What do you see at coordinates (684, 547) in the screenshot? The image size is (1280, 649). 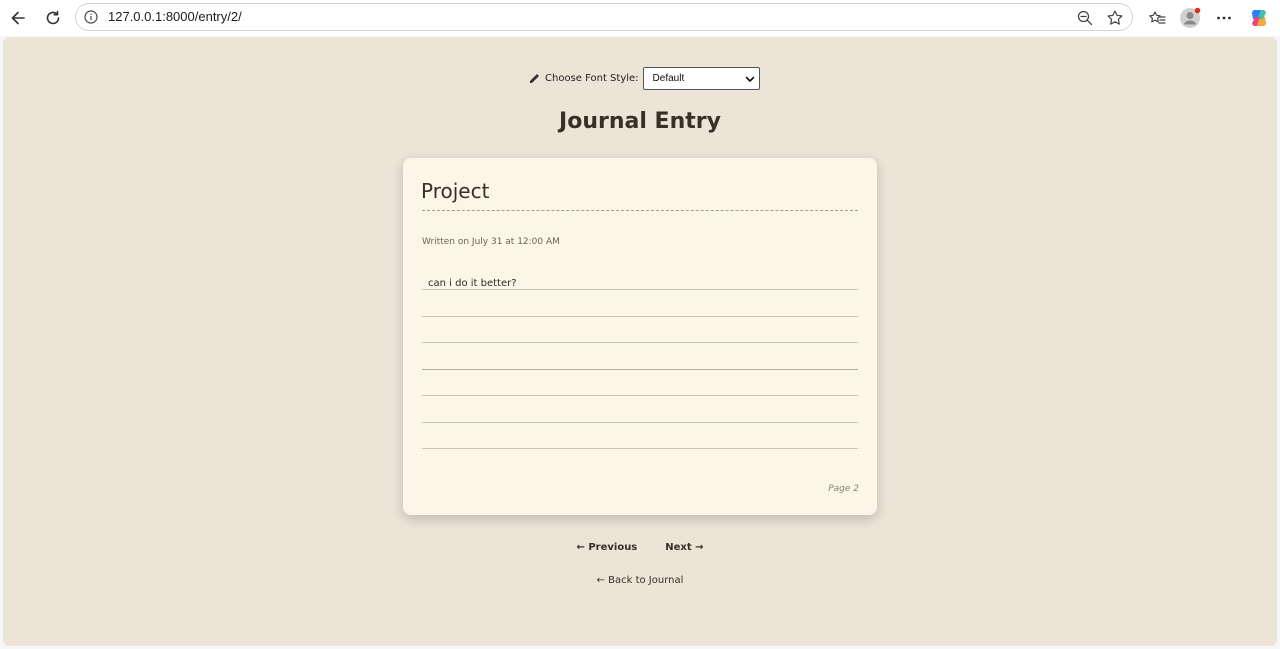 I see `next-link: Next →` at bounding box center [684, 547].